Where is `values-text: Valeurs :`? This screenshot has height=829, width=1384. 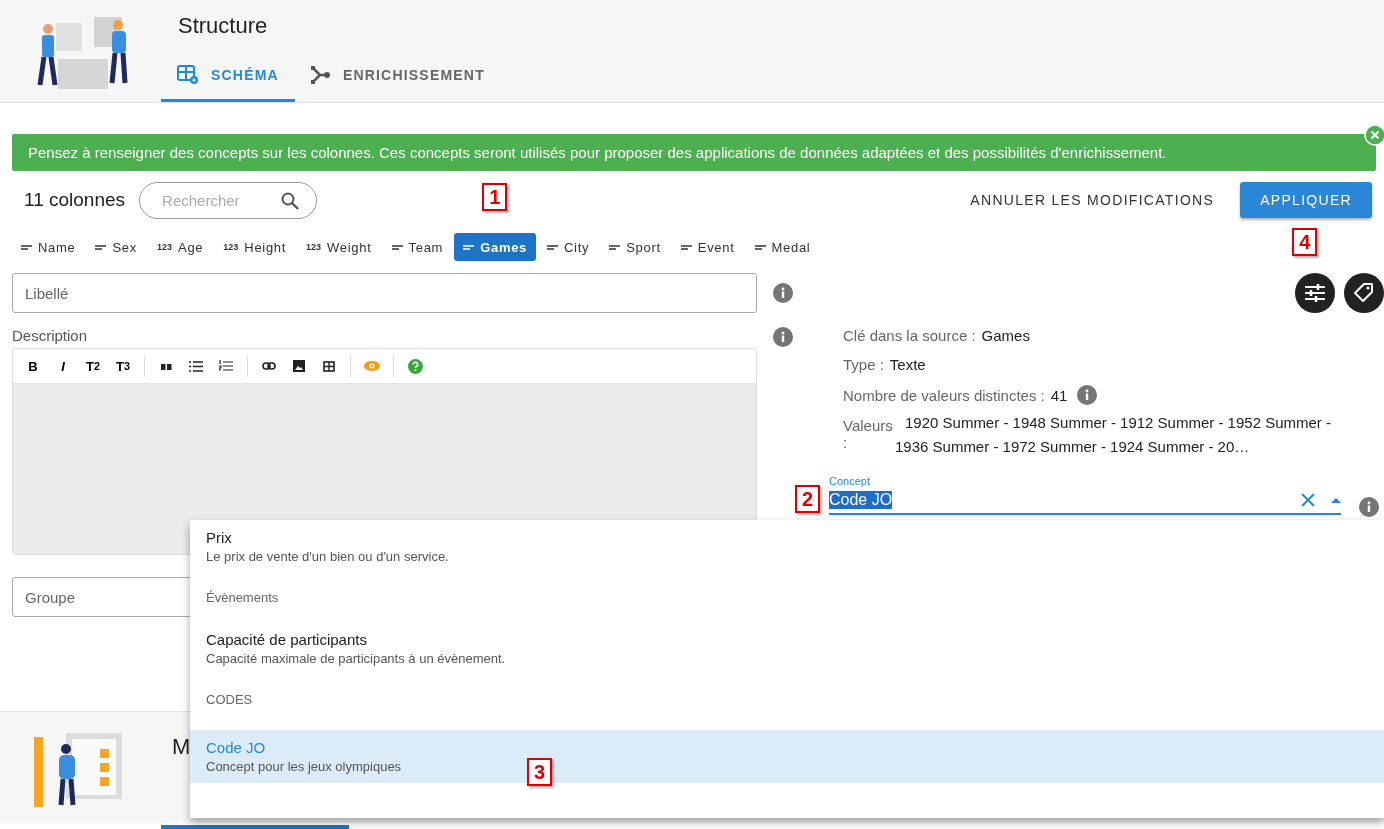 values-text: Valeurs : is located at coordinates (868, 435).